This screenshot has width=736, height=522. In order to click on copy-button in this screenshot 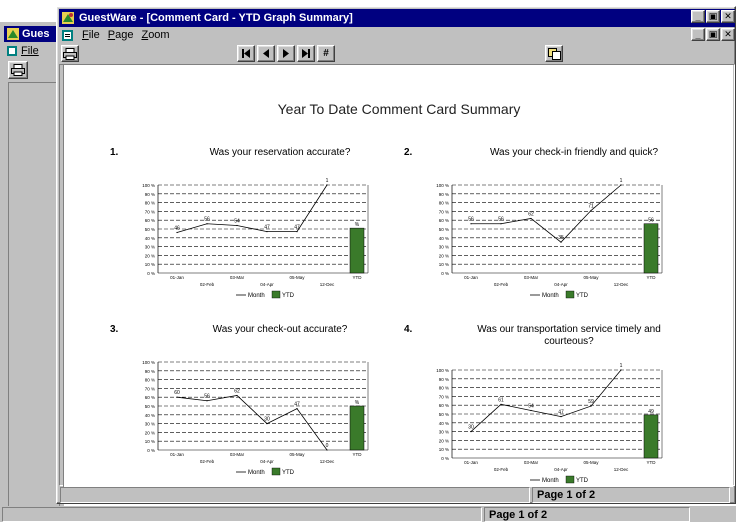, I will do `click(554, 53)`.